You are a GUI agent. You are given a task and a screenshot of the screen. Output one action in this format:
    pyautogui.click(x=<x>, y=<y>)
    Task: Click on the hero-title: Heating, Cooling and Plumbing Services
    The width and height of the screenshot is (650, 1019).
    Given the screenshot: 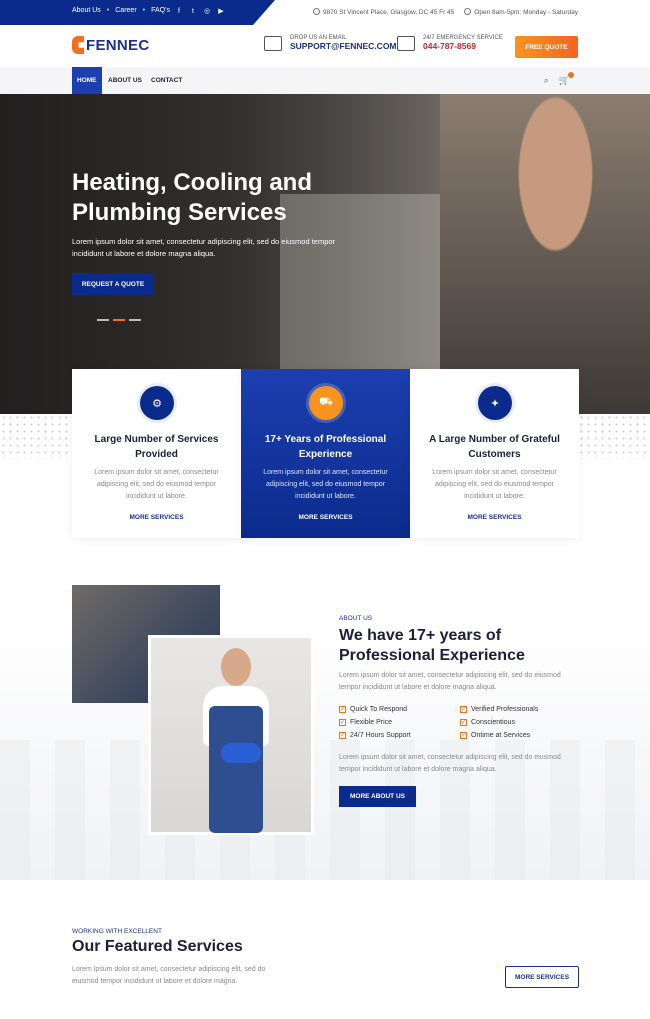 What is the action you would take?
    pyautogui.click(x=192, y=197)
    